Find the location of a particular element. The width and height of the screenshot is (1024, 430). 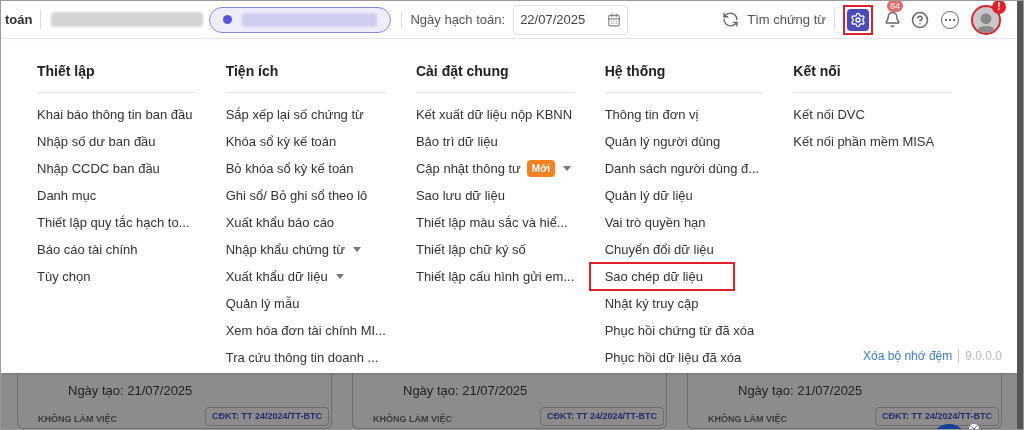

search-voucher-button: Tìm chứng từ is located at coordinates (778, 19).